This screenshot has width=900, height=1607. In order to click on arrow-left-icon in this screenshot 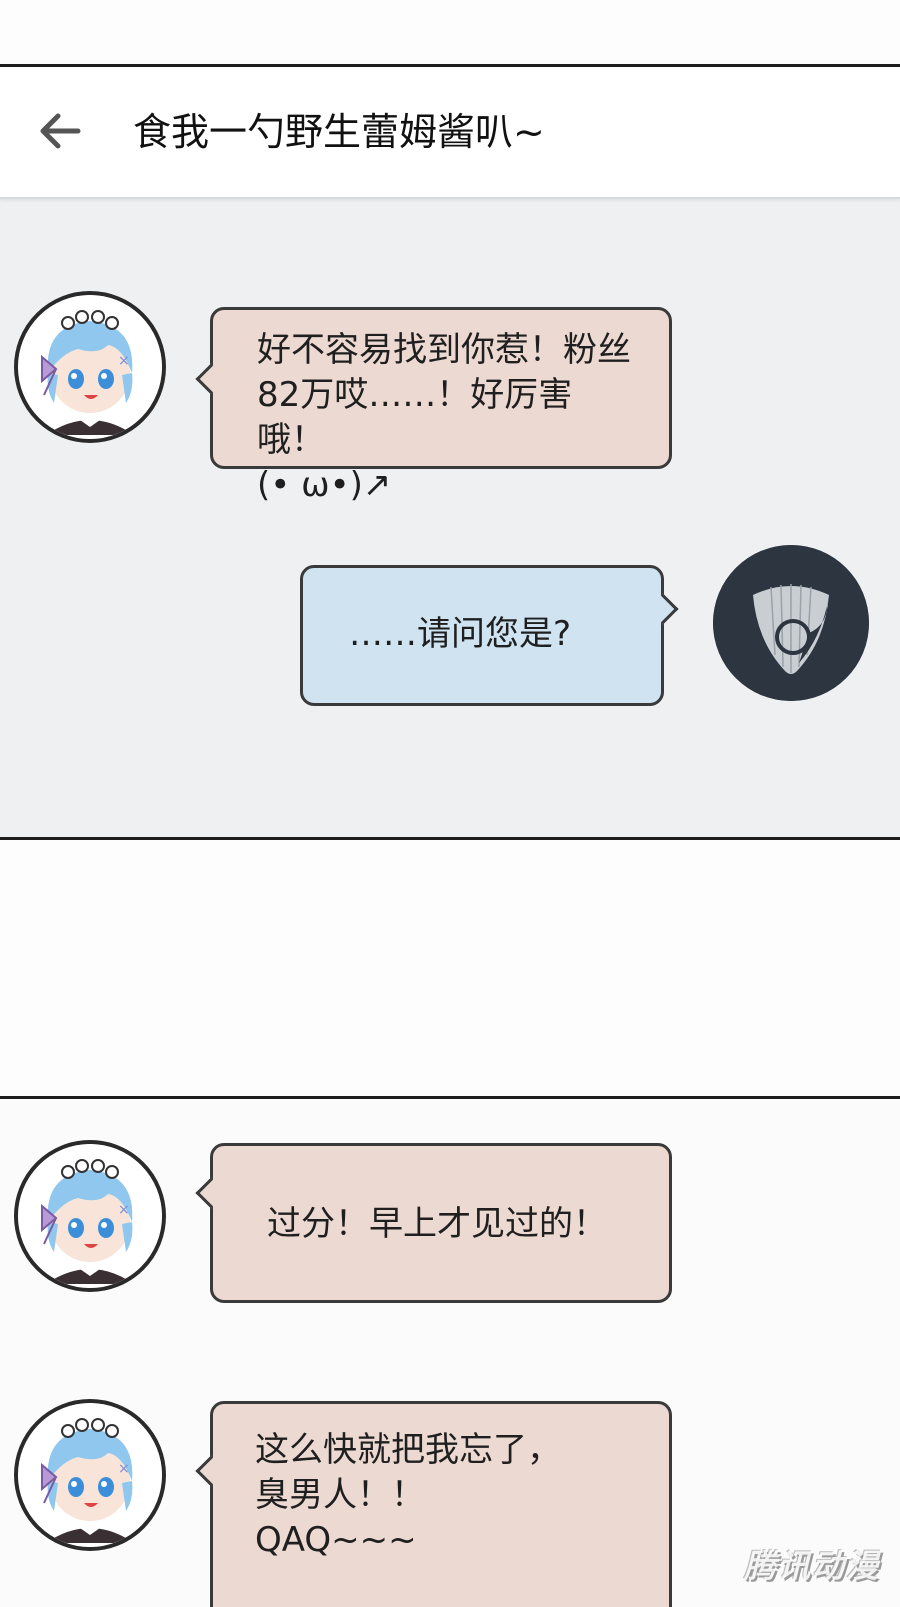, I will do `click(60, 131)`.